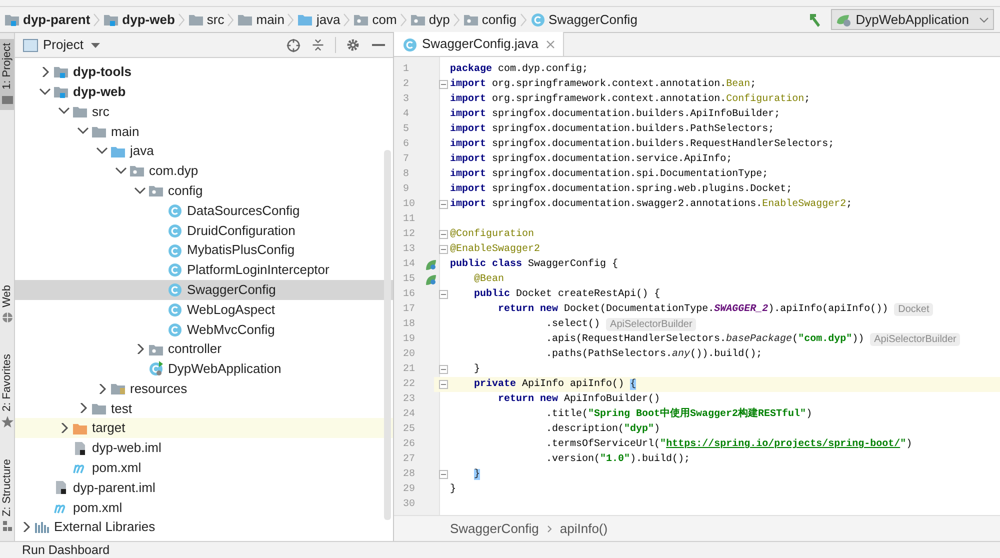 This screenshot has width=1000, height=558. Describe the element at coordinates (406, 160) in the screenshot. I see `line-number: 7` at that location.